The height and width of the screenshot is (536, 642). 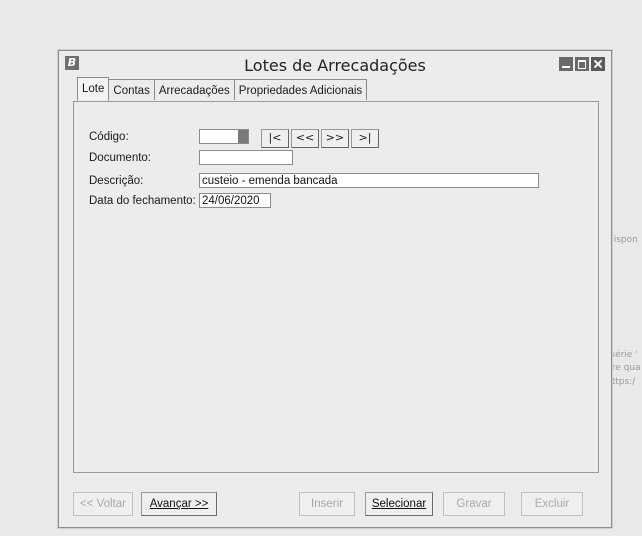 I want to click on avancar-label: Avançar >>, so click(x=179, y=504).